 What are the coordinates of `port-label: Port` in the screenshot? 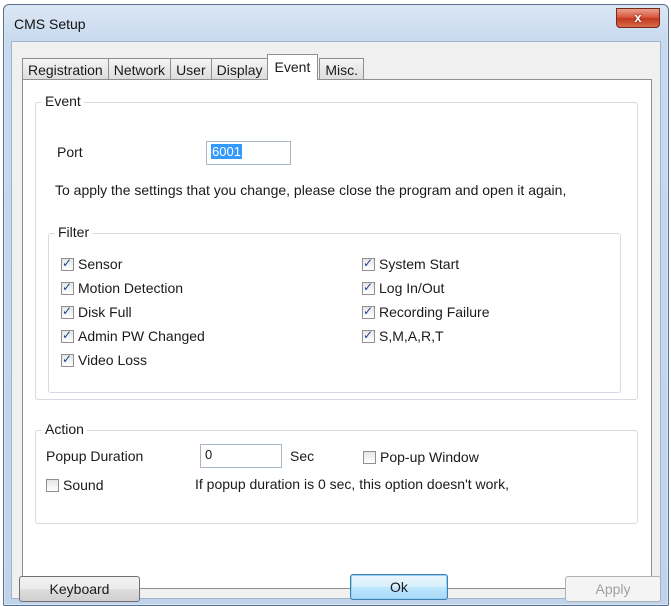 It's located at (70, 152).